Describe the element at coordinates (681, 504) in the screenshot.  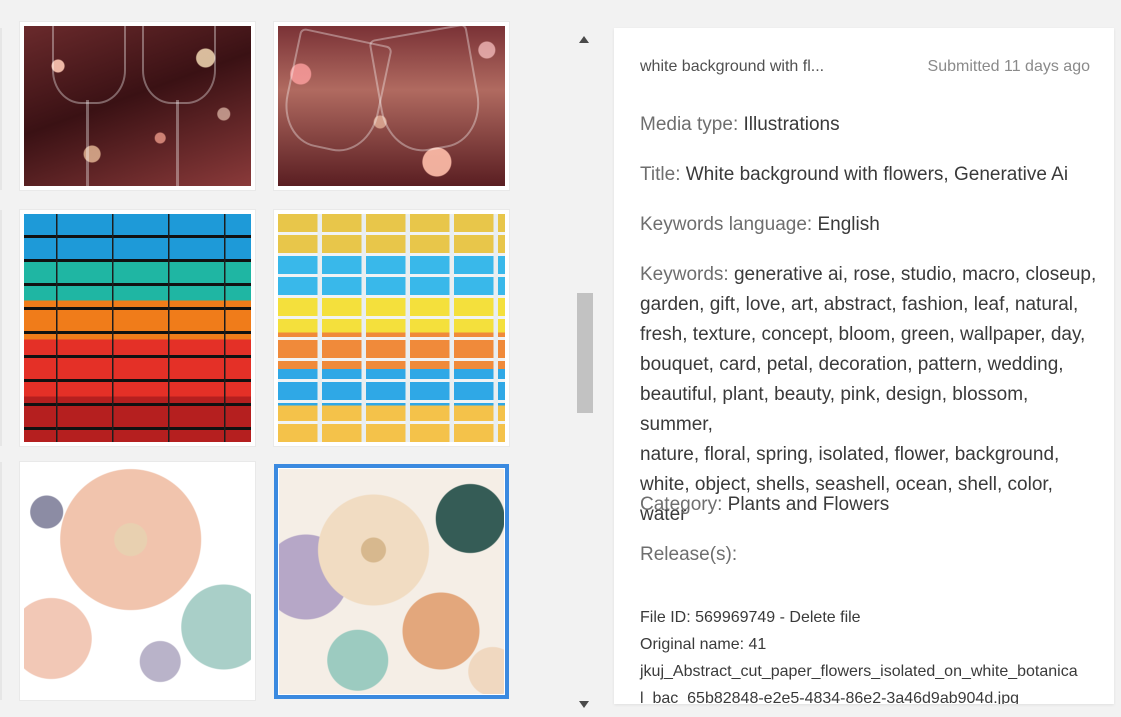
I see `category-label: Category:` at that location.